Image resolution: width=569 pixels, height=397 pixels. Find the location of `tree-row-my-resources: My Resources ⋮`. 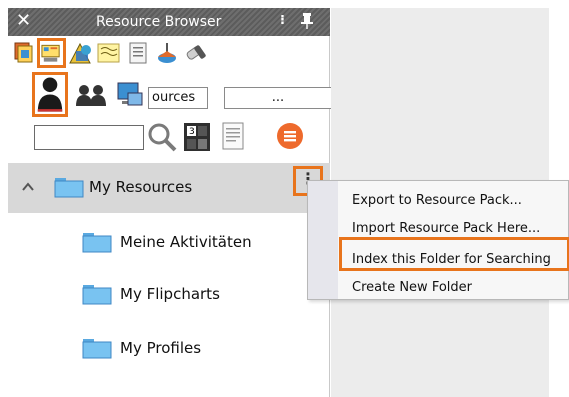

tree-row-my-resources: My Resources ⋮ is located at coordinates (169, 188).